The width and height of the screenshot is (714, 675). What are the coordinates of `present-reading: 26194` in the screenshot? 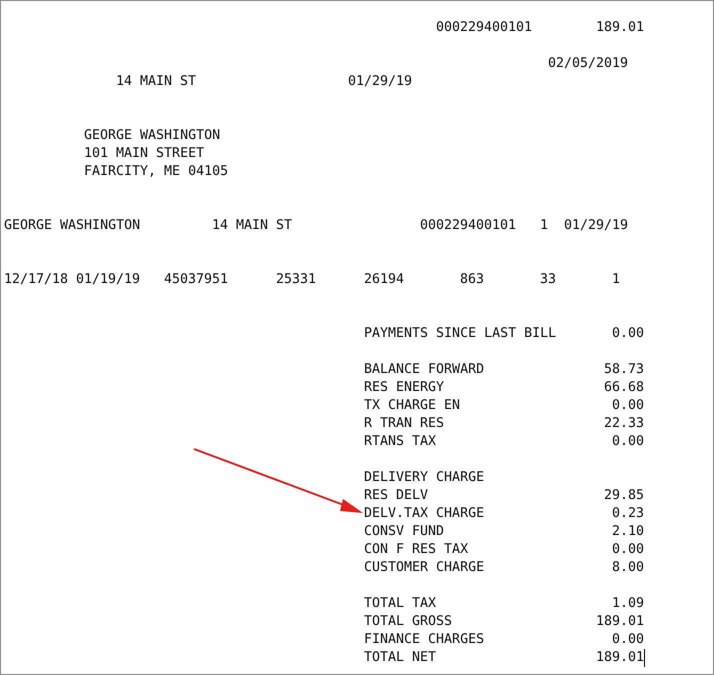 It's located at (384, 280).